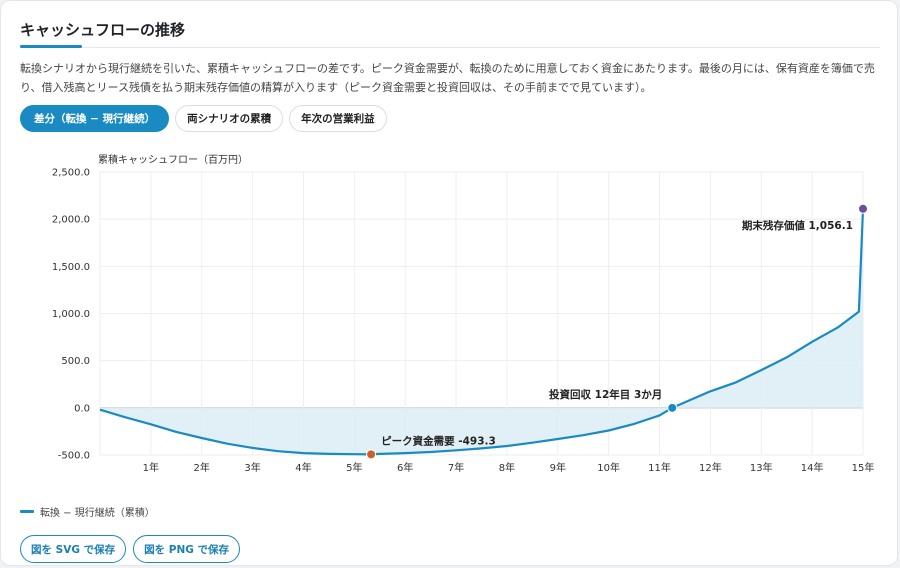 This screenshot has width=900, height=568. What do you see at coordinates (173, 159) in the screenshot?
I see `y-axis-title: 累積キャッシュフロー（百万円）` at bounding box center [173, 159].